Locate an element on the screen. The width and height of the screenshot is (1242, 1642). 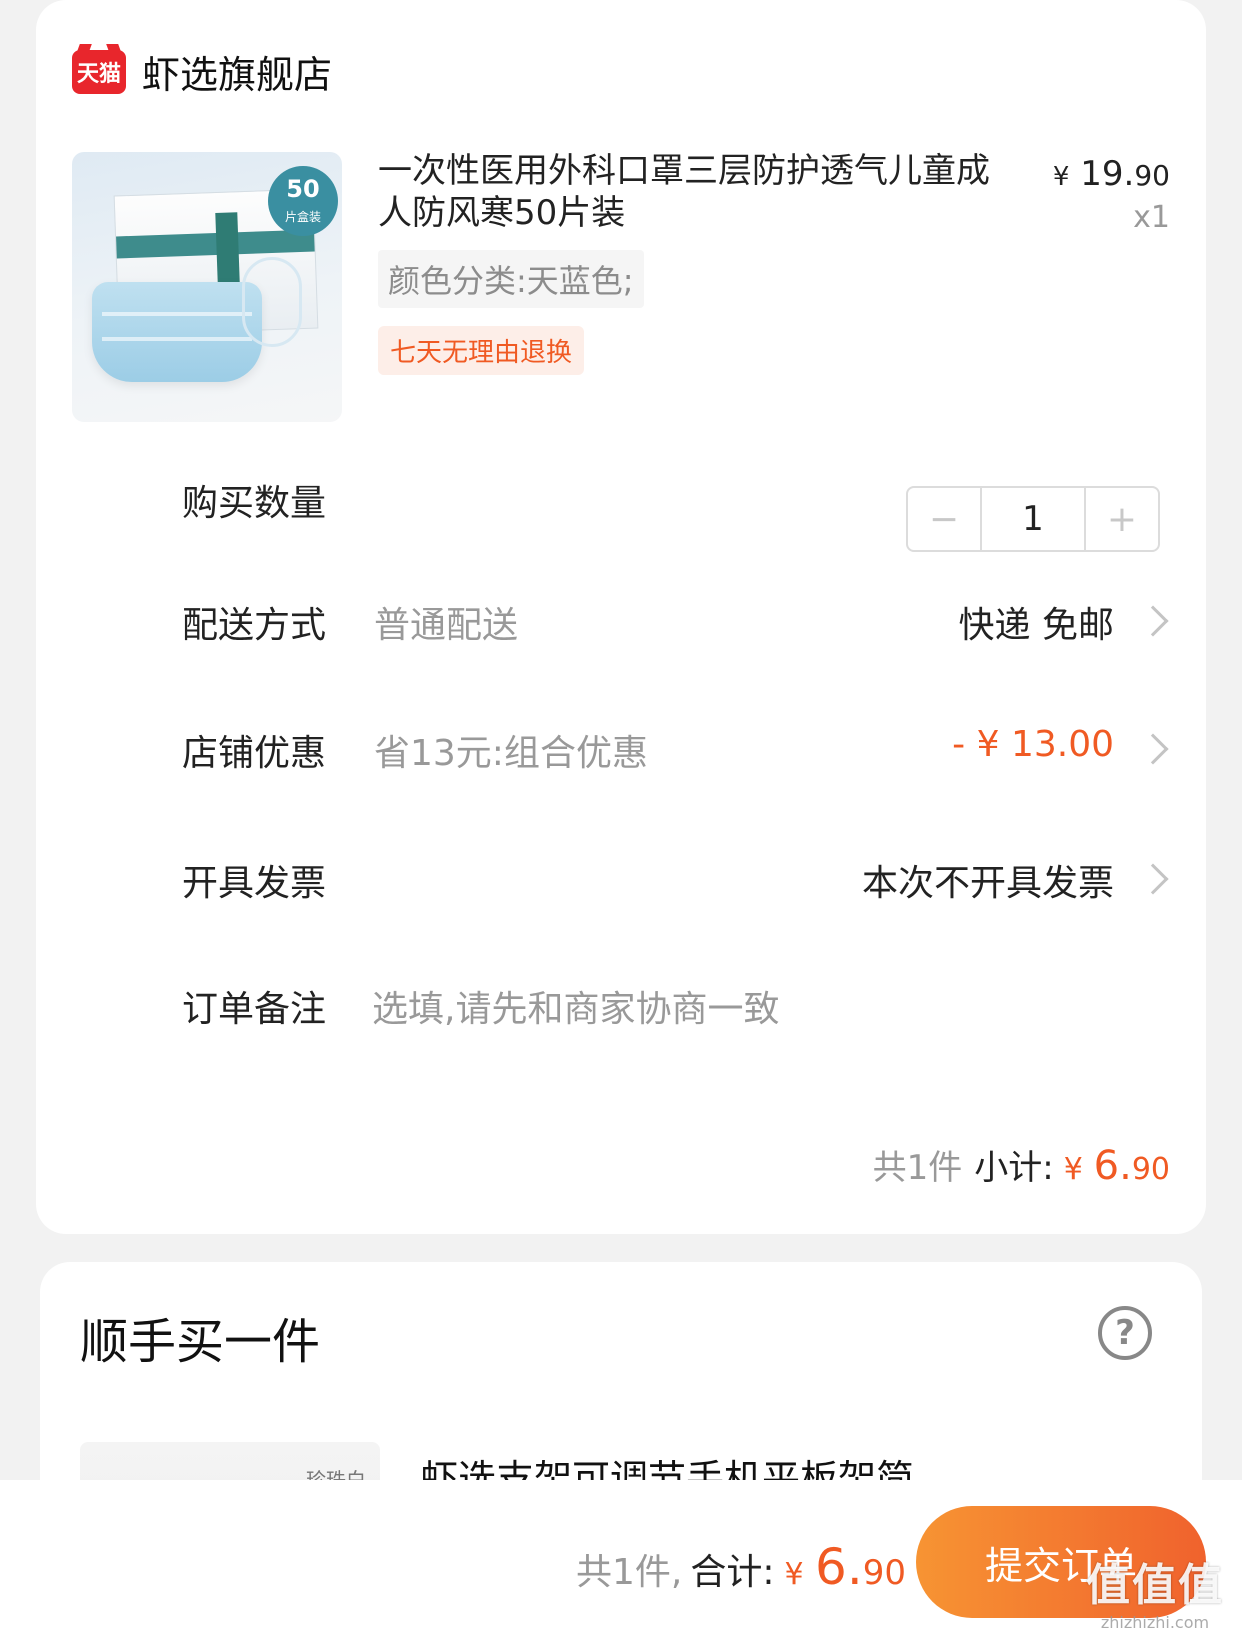
total-integer: 6. is located at coordinates (839, 1567).